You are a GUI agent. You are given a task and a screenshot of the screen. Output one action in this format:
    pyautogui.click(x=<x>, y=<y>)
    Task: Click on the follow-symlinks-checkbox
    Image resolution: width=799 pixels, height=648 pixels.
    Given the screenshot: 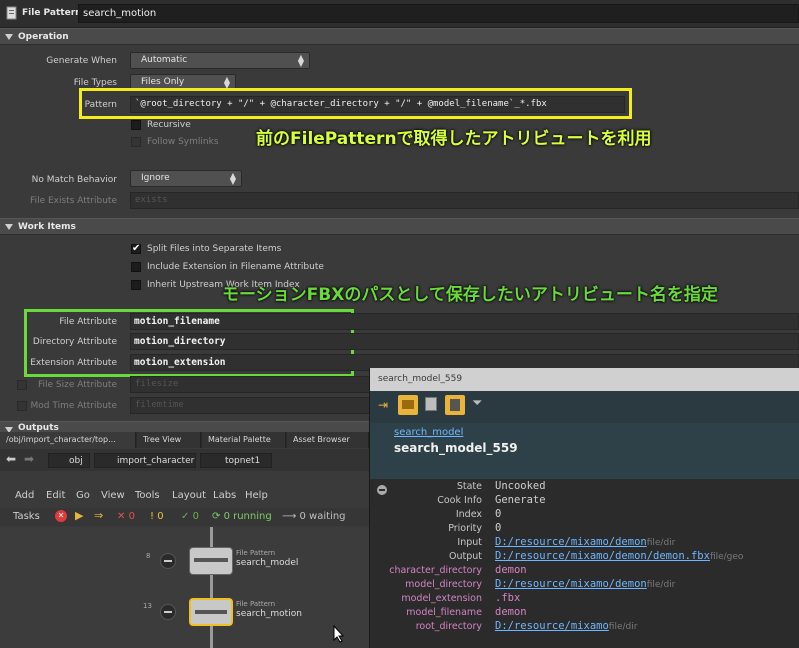 What is the action you would take?
    pyautogui.click(x=136, y=142)
    